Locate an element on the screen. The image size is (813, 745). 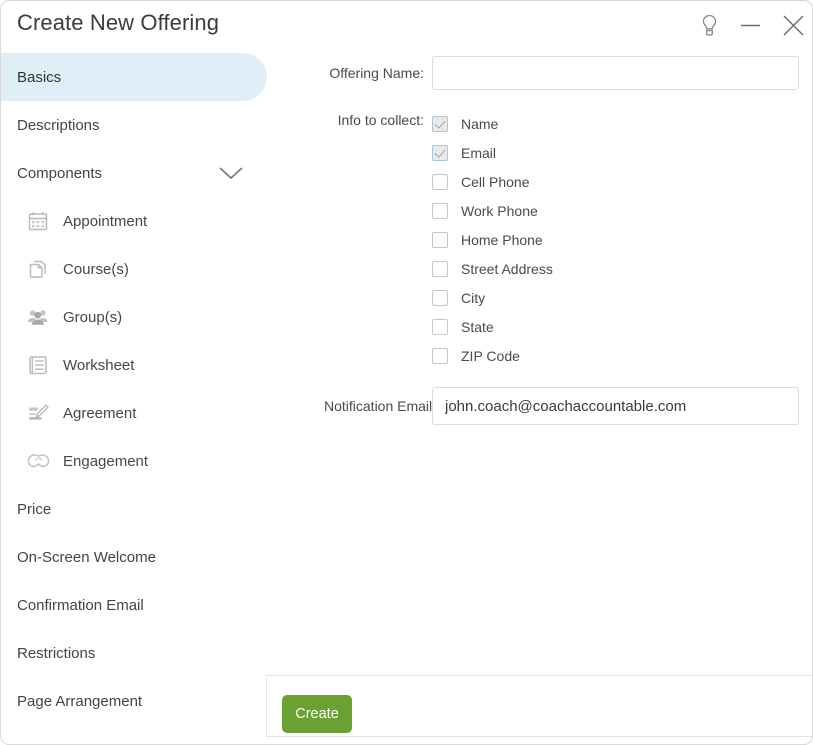
sidebar-item-restrictions: Restrictions is located at coordinates (134, 653).